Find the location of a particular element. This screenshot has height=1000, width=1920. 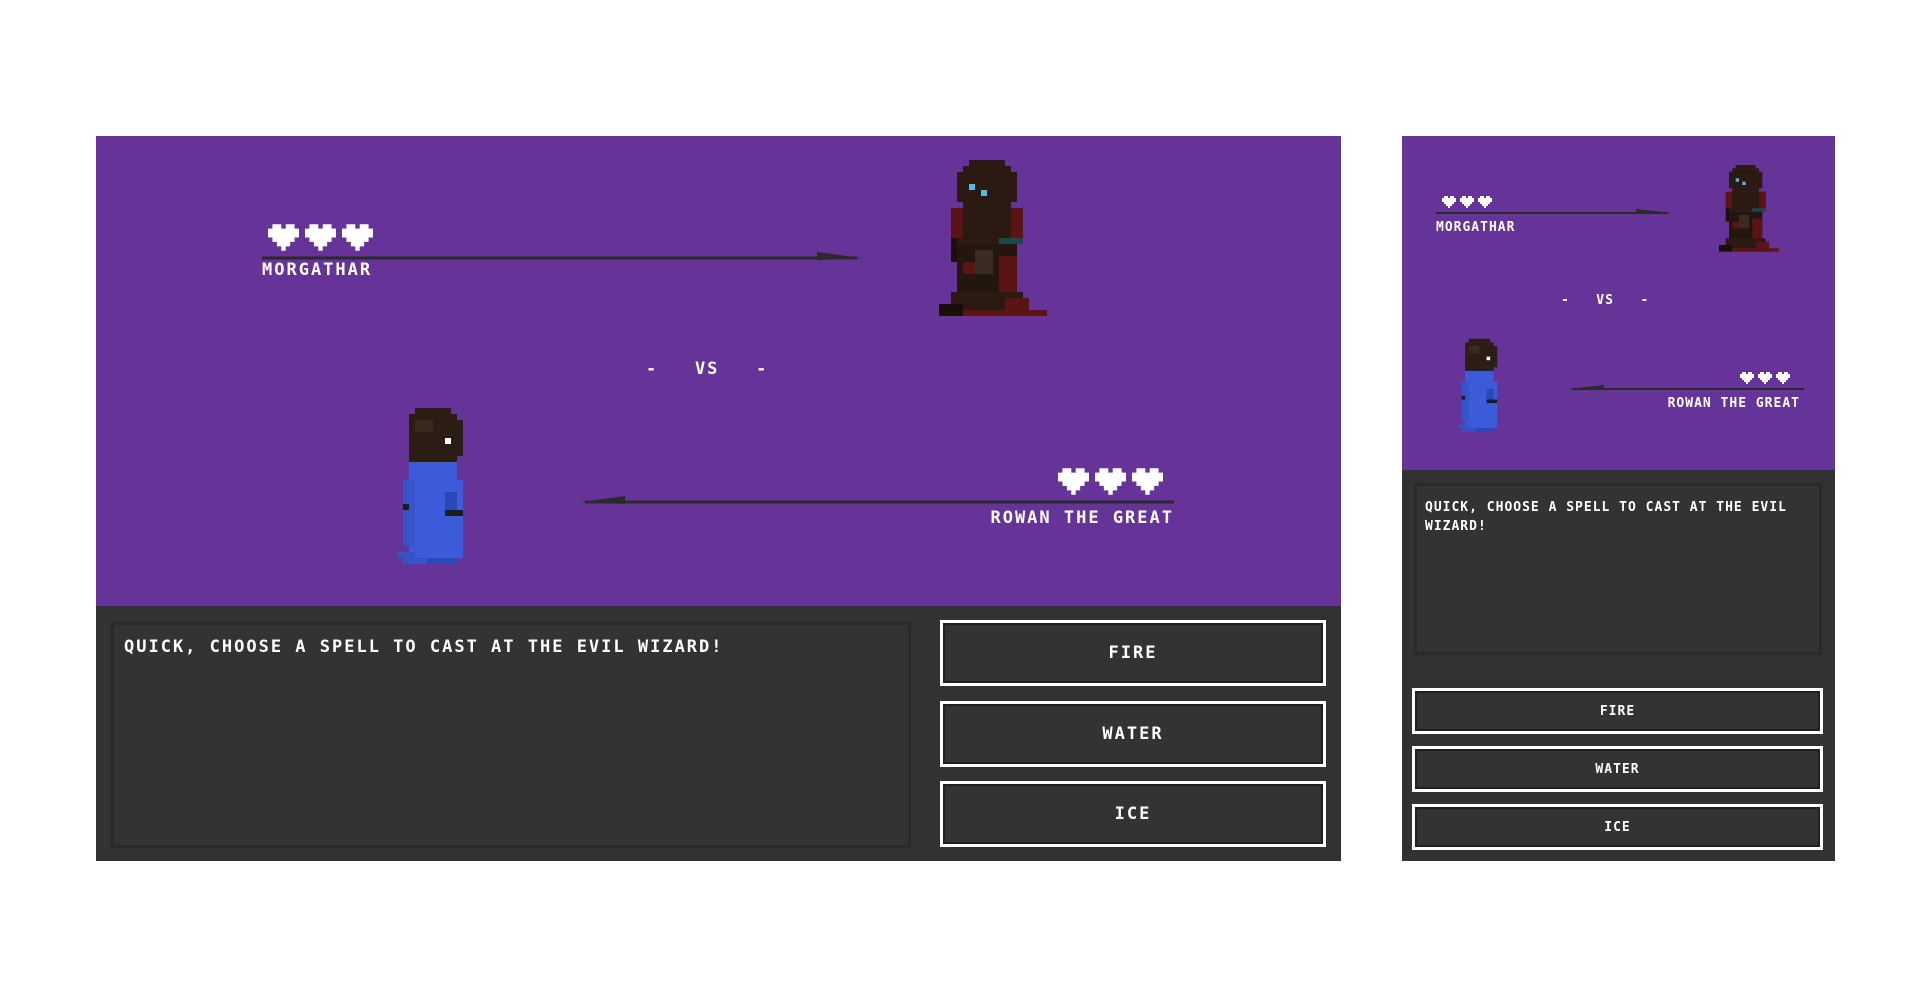

battle-stage: MORGATHAR - VS - ROWAN THE GREAT is located at coordinates (1618, 303).